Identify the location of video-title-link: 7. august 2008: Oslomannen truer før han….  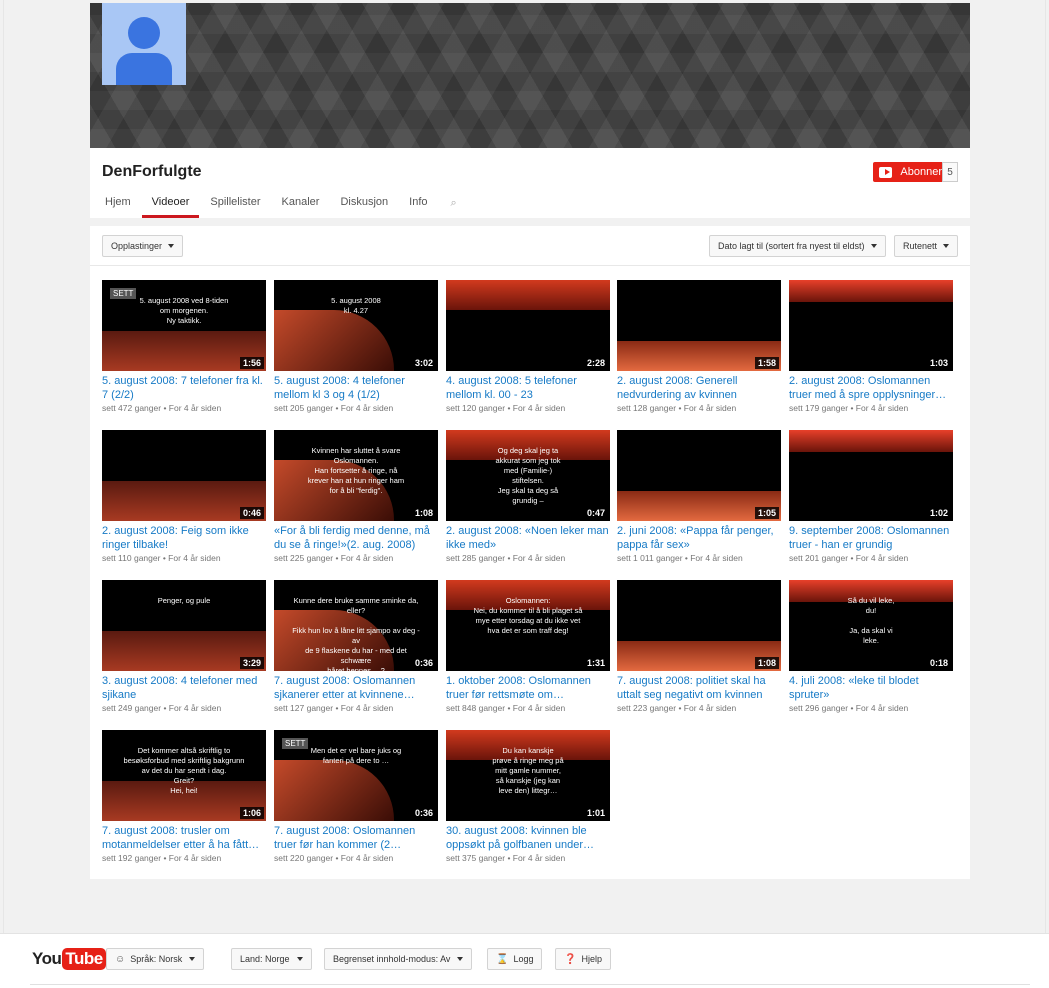
(356, 838).